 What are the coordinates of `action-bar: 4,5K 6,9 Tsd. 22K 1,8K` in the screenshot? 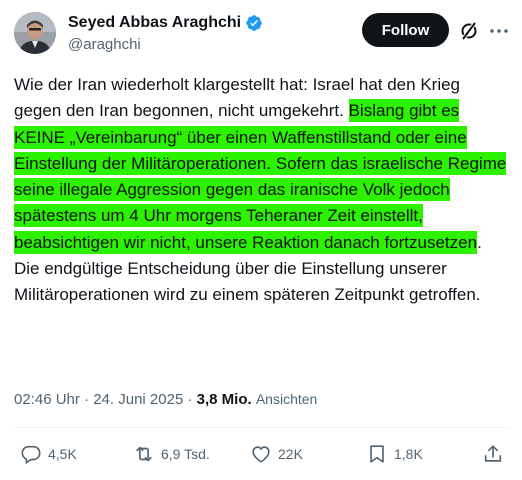 It's located at (261, 458).